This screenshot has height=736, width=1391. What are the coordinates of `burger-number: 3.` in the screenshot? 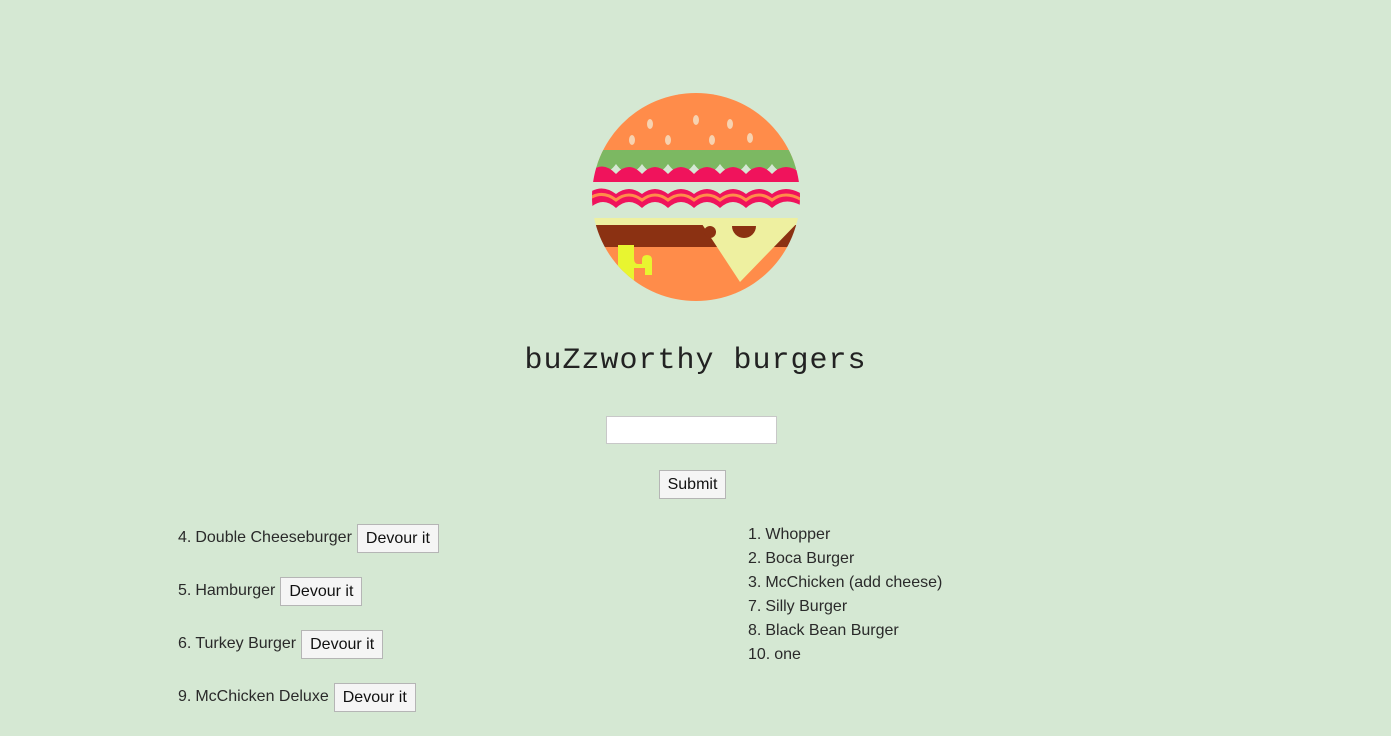 It's located at (755, 582).